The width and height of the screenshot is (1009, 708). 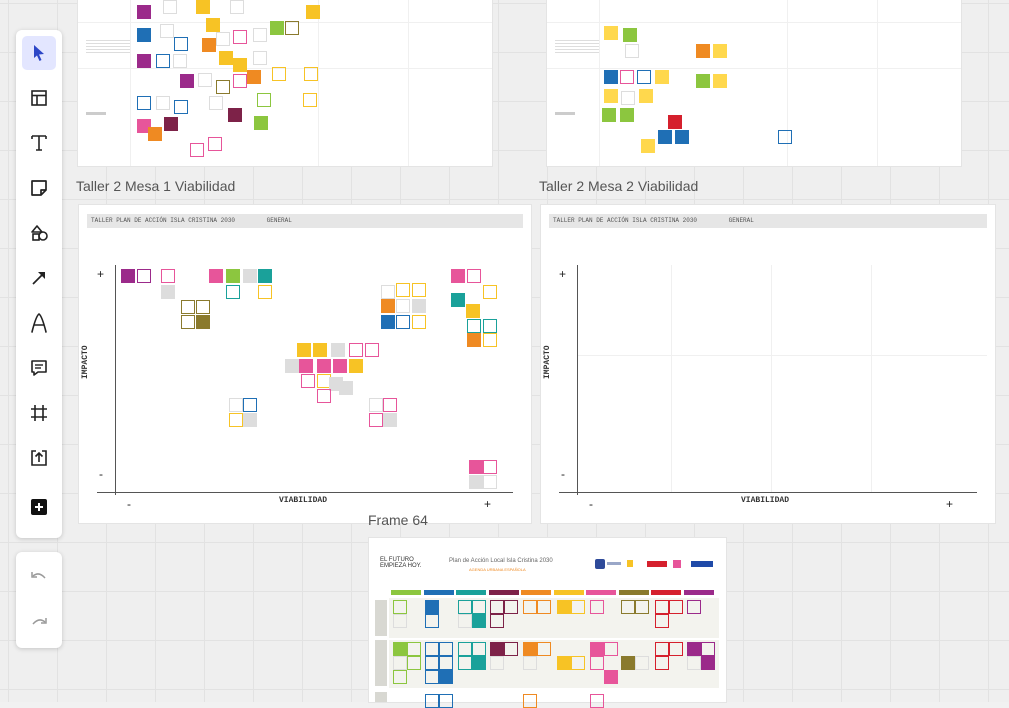 I want to click on shapes-tool, so click(x=39, y=233).